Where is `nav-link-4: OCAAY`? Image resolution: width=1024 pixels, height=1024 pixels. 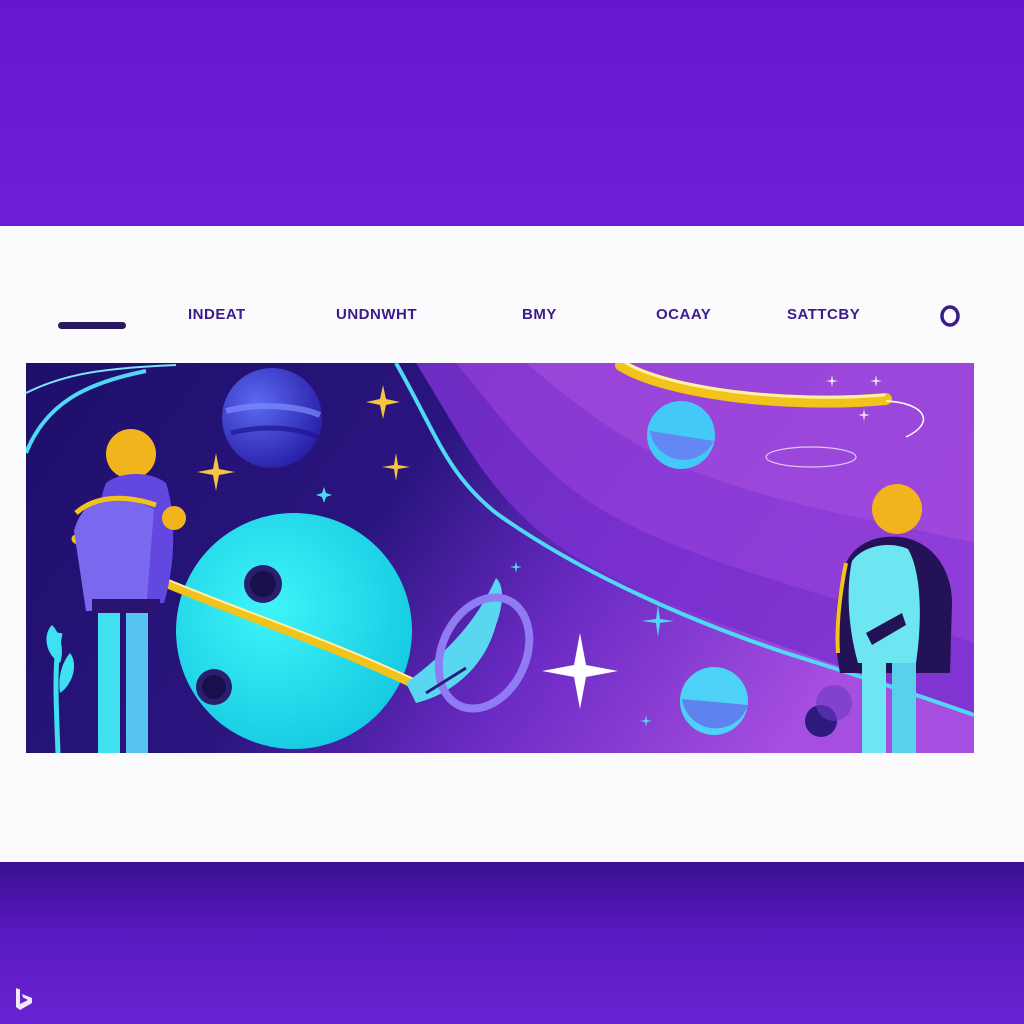 nav-link-4: OCAAY is located at coordinates (683, 314).